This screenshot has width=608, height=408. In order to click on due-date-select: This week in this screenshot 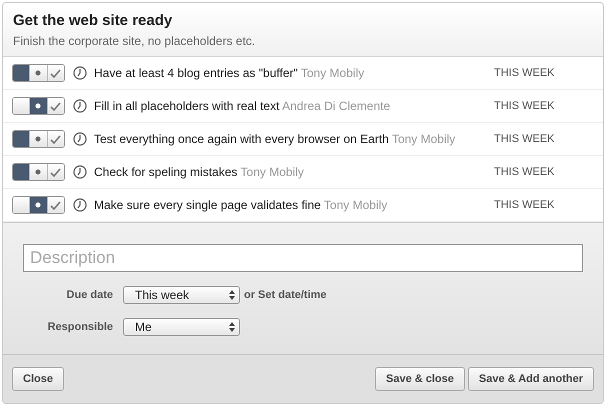, I will do `click(181, 295)`.